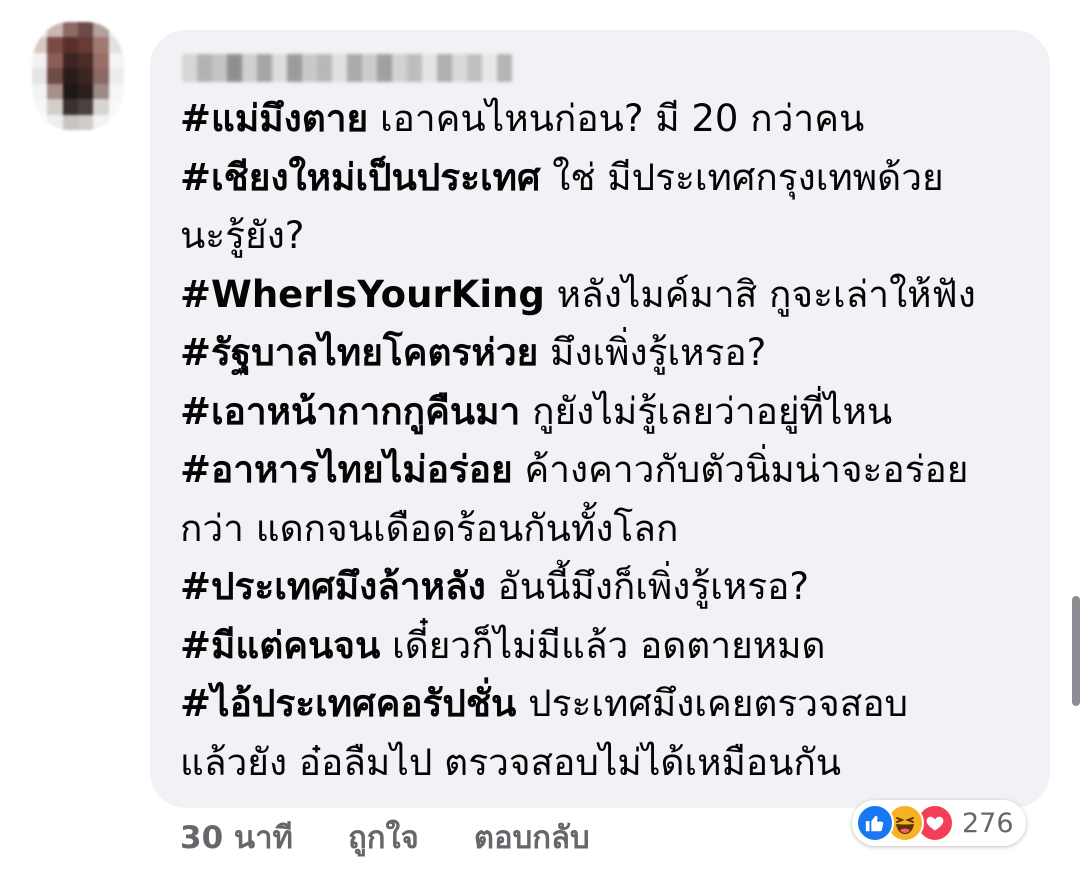  What do you see at coordinates (647, 586) in the screenshot?
I see `comment-line-text: อันนี้มึงก็เพิ่งรู้เหรอ?` at bounding box center [647, 586].